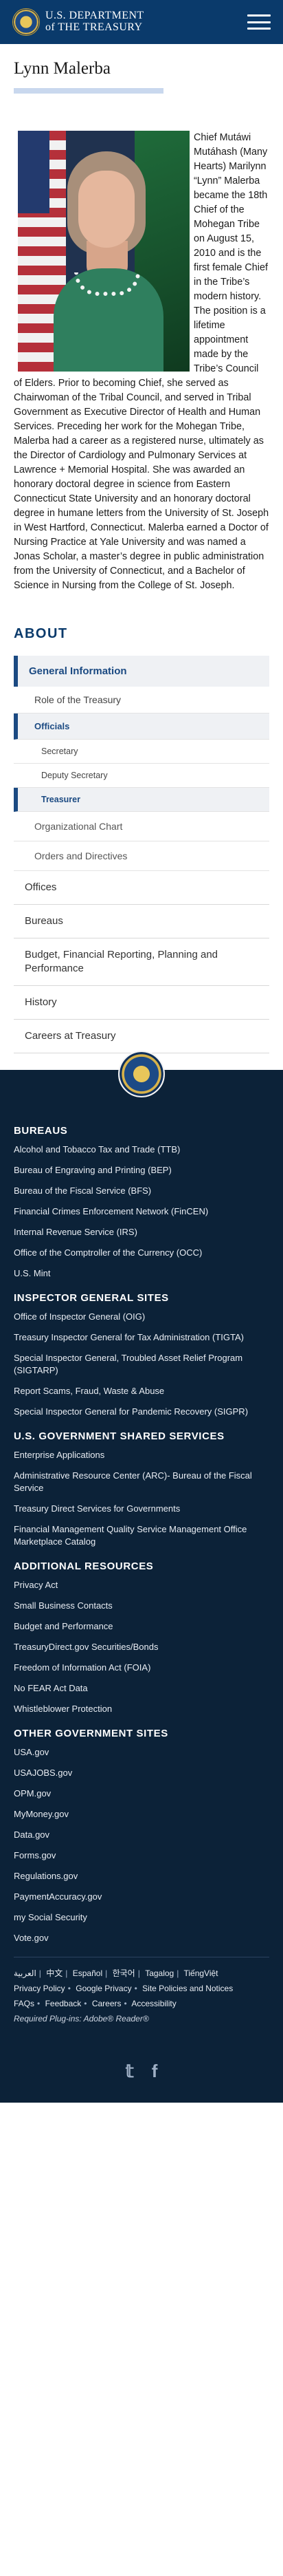 The height and width of the screenshot is (2576, 283). What do you see at coordinates (141, 1688) in the screenshot?
I see `footer-link: No FEAR Act Data` at bounding box center [141, 1688].